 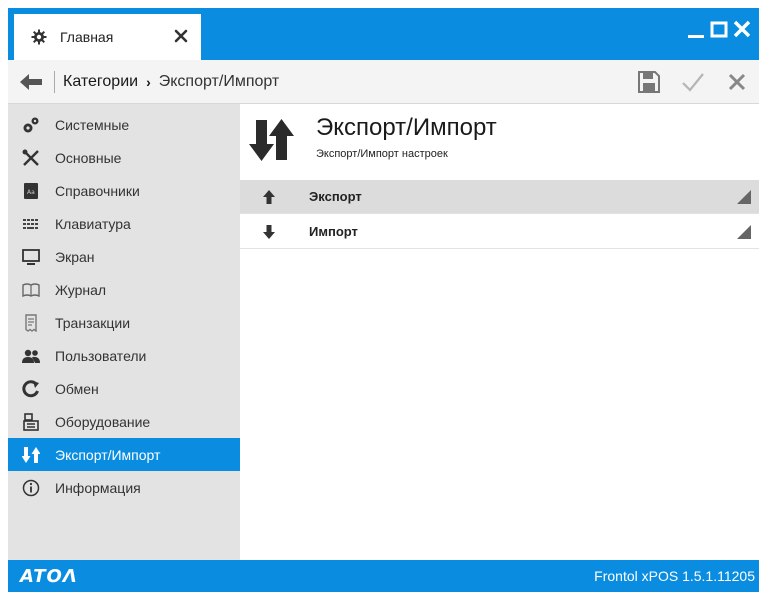 I want to click on cancel-button, so click(x=737, y=82).